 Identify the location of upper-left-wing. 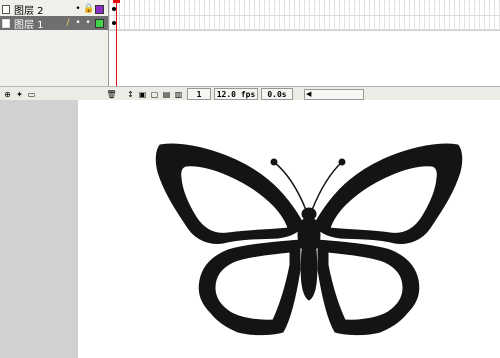
(230, 193).